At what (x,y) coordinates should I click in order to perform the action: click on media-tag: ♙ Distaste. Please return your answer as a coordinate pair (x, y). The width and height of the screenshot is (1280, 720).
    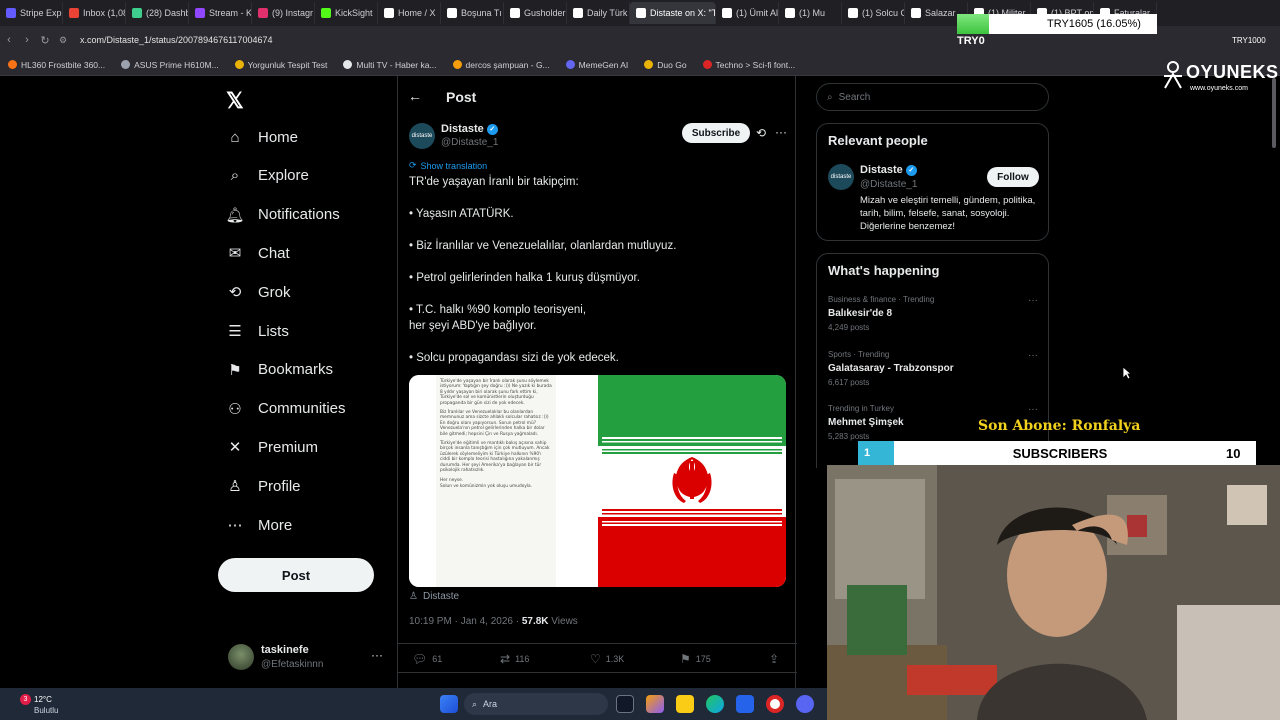
    Looking at the image, I should click on (434, 596).